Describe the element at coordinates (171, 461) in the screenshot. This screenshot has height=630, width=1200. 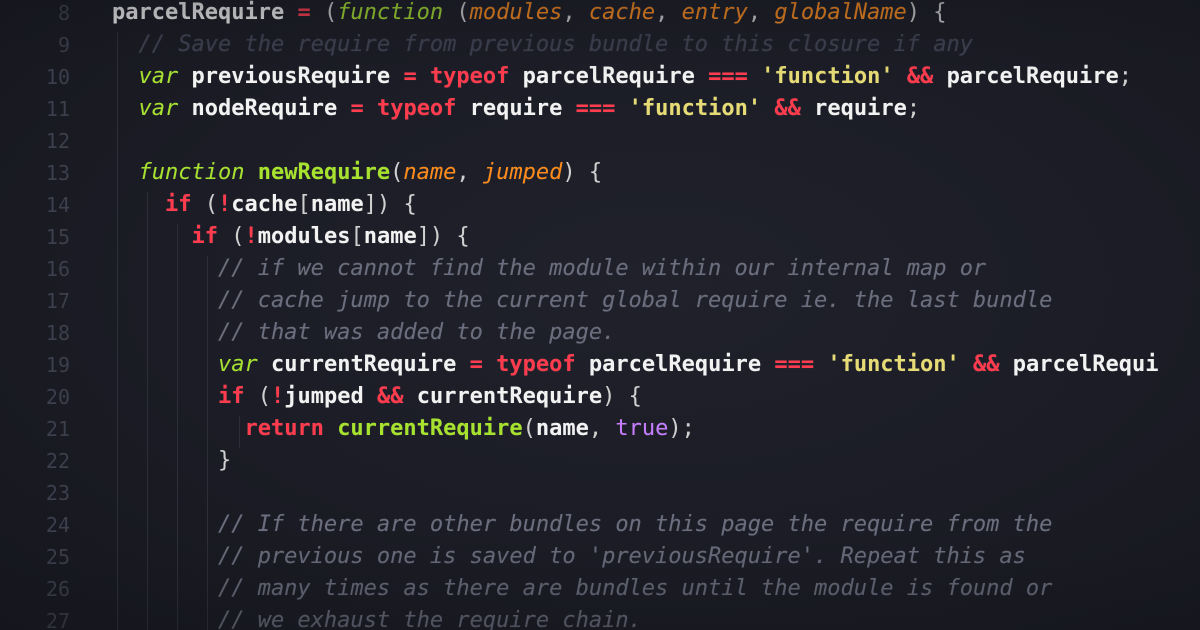
I see `code-text: }` at that location.